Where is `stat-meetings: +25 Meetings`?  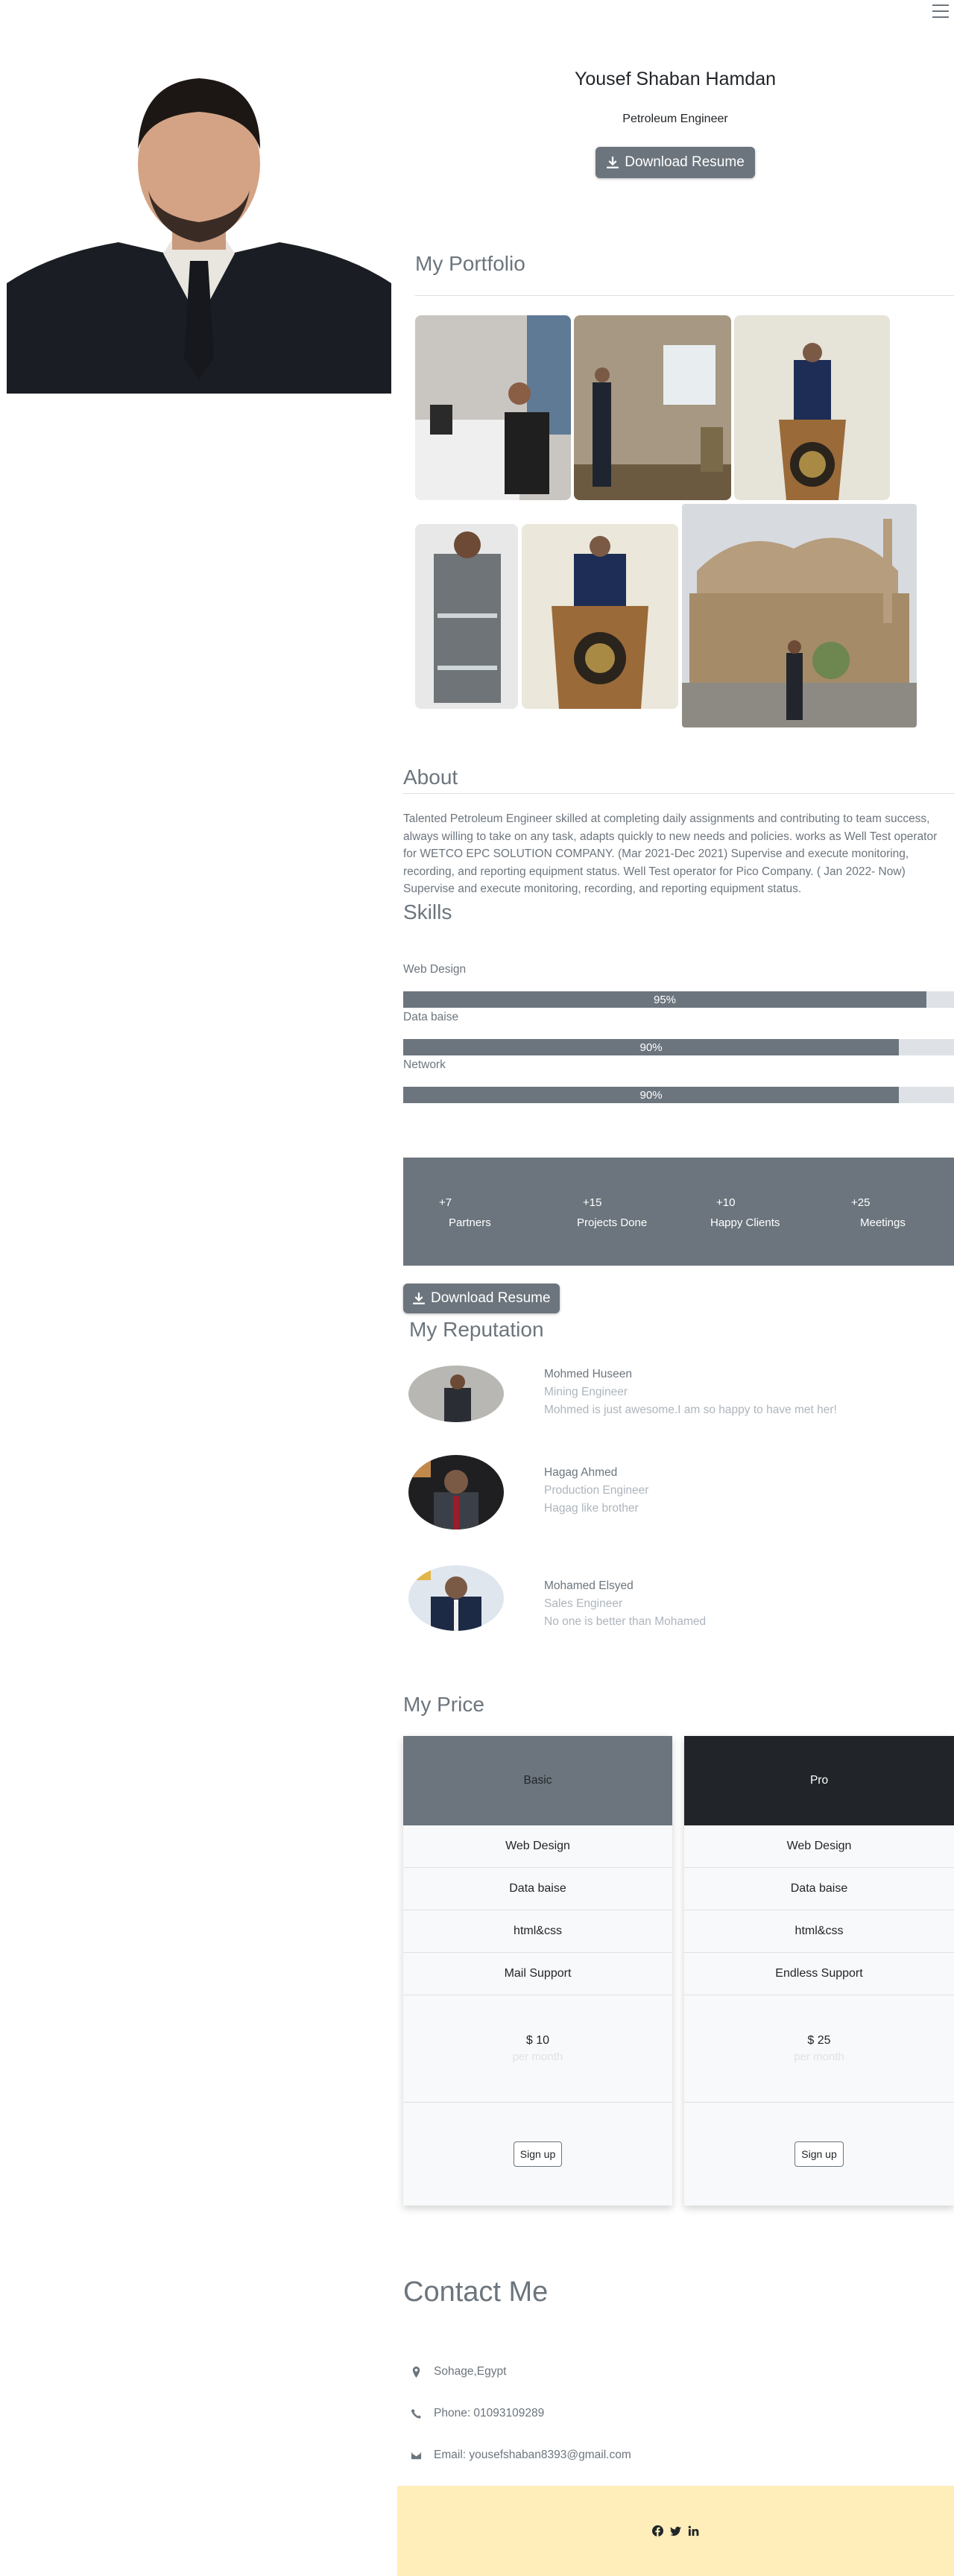 stat-meetings: +25 Meetings is located at coordinates (878, 1212).